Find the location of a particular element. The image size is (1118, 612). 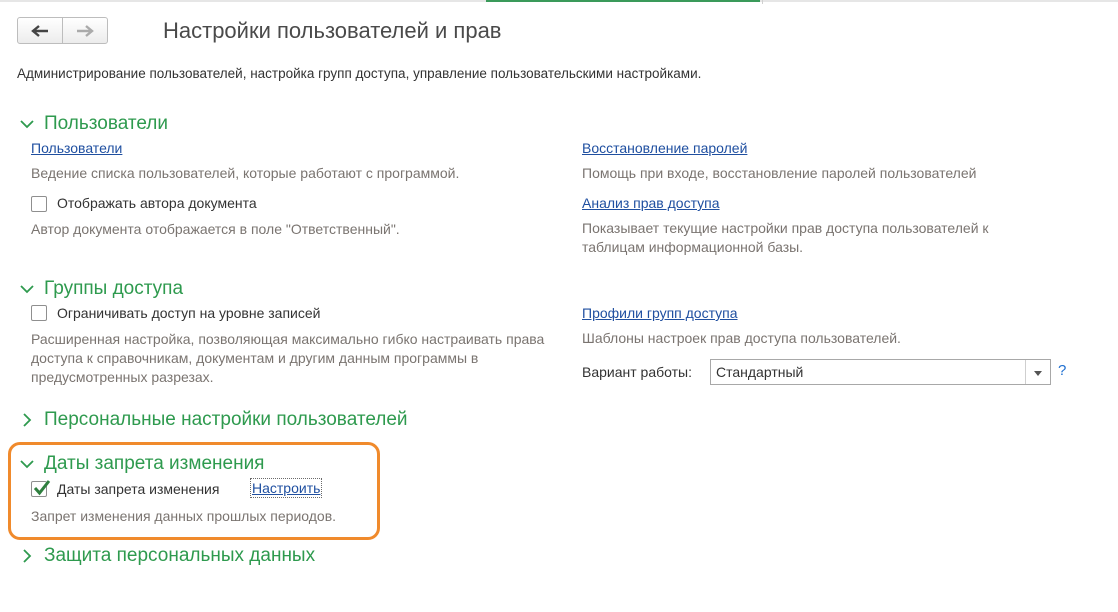

section-personal-data-header: Защита персональных данных is located at coordinates (167, 556).